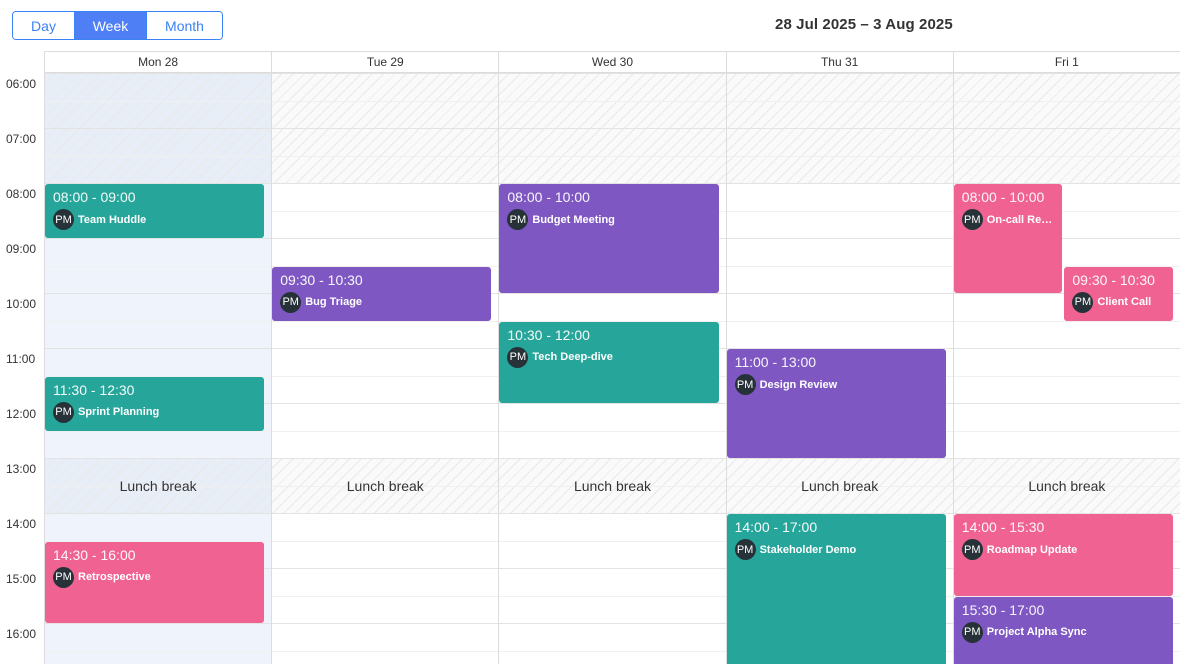 The image size is (1180, 664). I want to click on event-title: On-call Review, so click(1020, 219).